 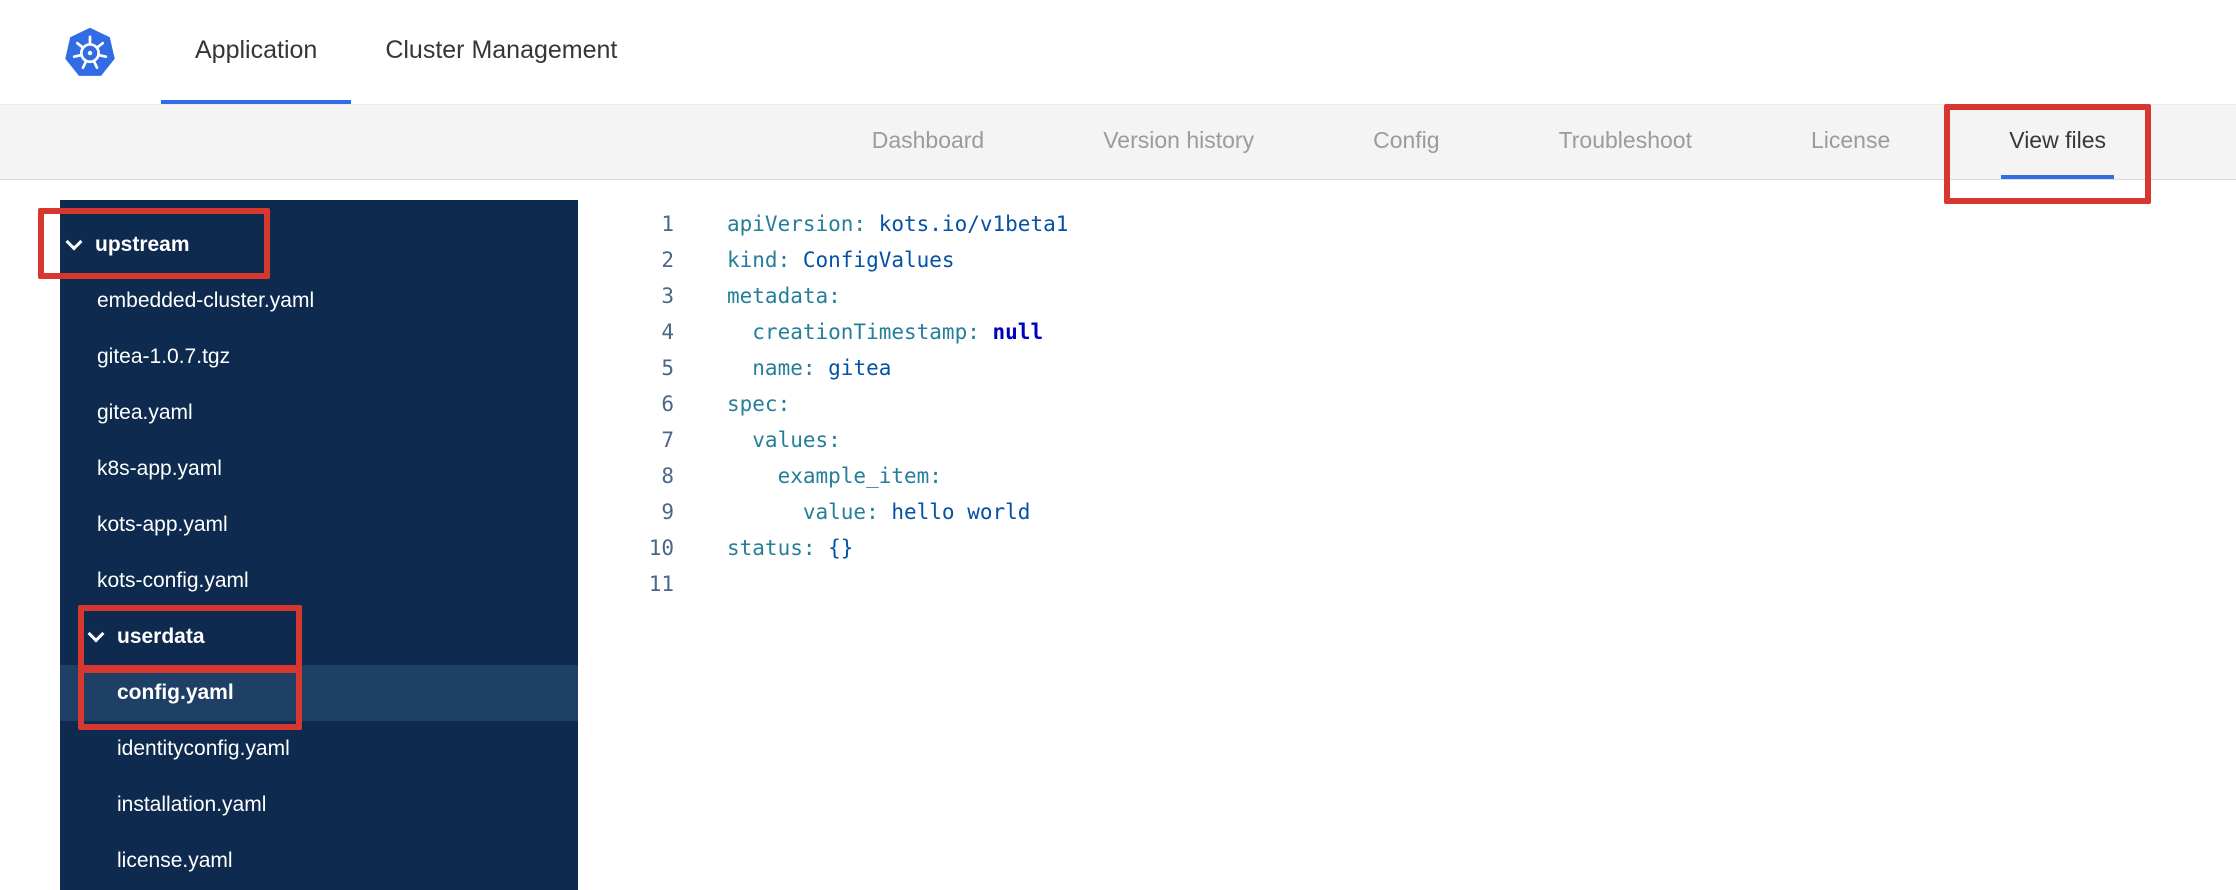 What do you see at coordinates (175, 692) in the screenshot?
I see `tree-item-label: config.yaml` at bounding box center [175, 692].